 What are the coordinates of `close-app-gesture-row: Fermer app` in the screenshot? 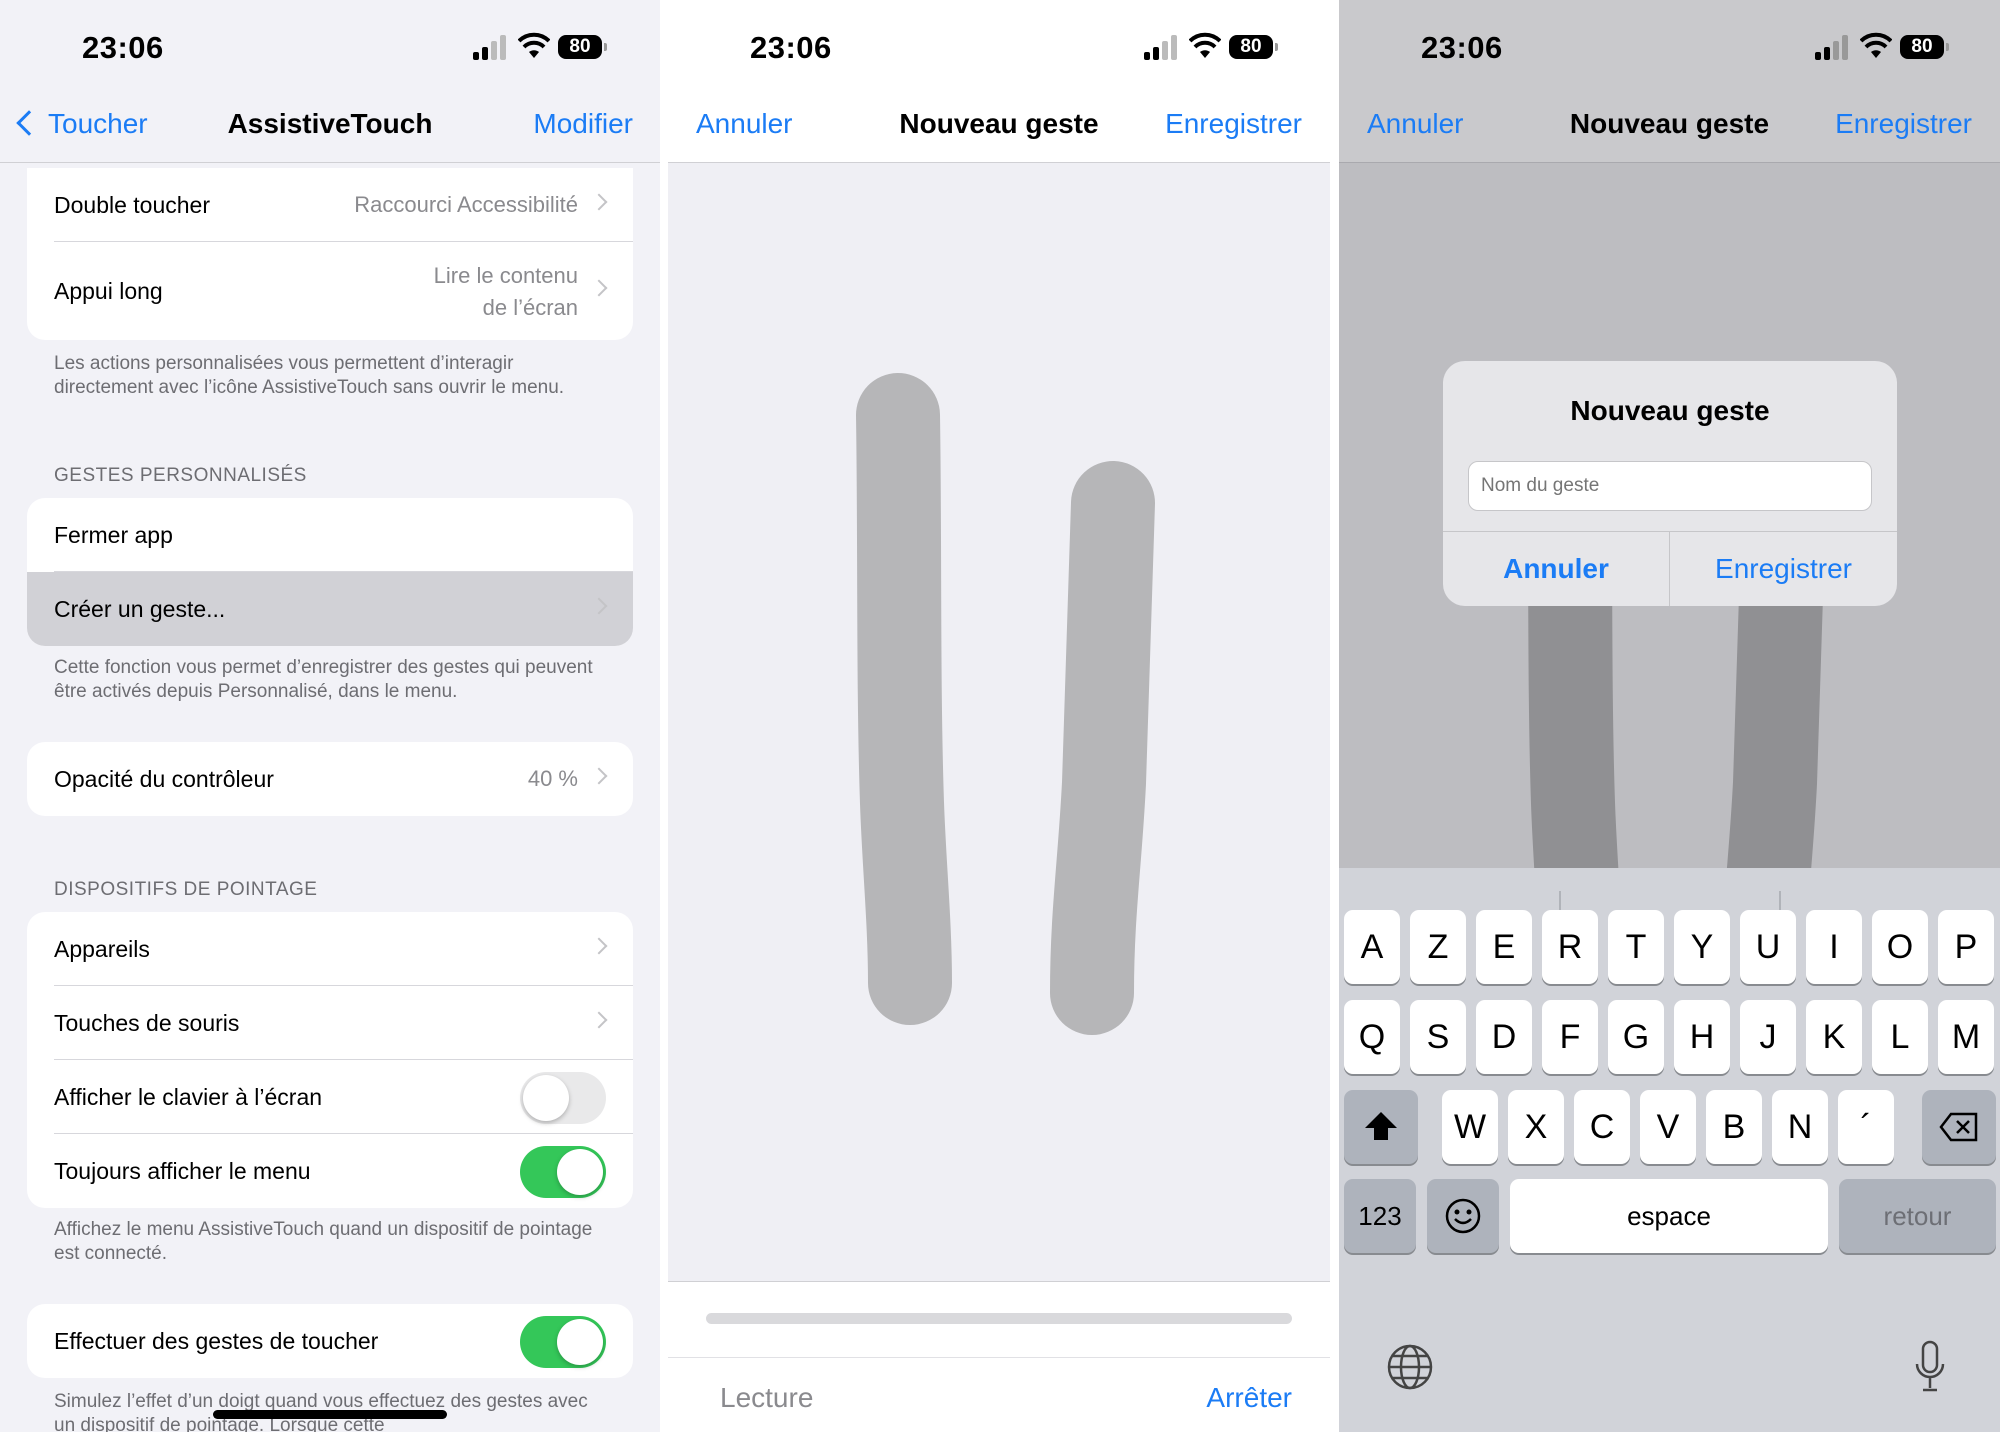 It's located at (343, 535).